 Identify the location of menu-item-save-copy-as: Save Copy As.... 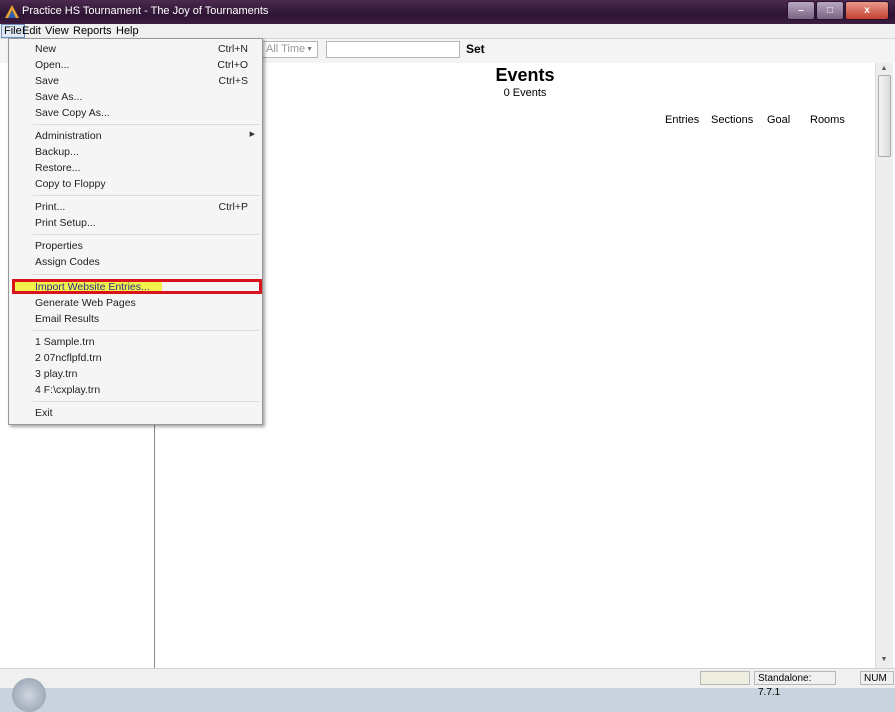
(135, 113).